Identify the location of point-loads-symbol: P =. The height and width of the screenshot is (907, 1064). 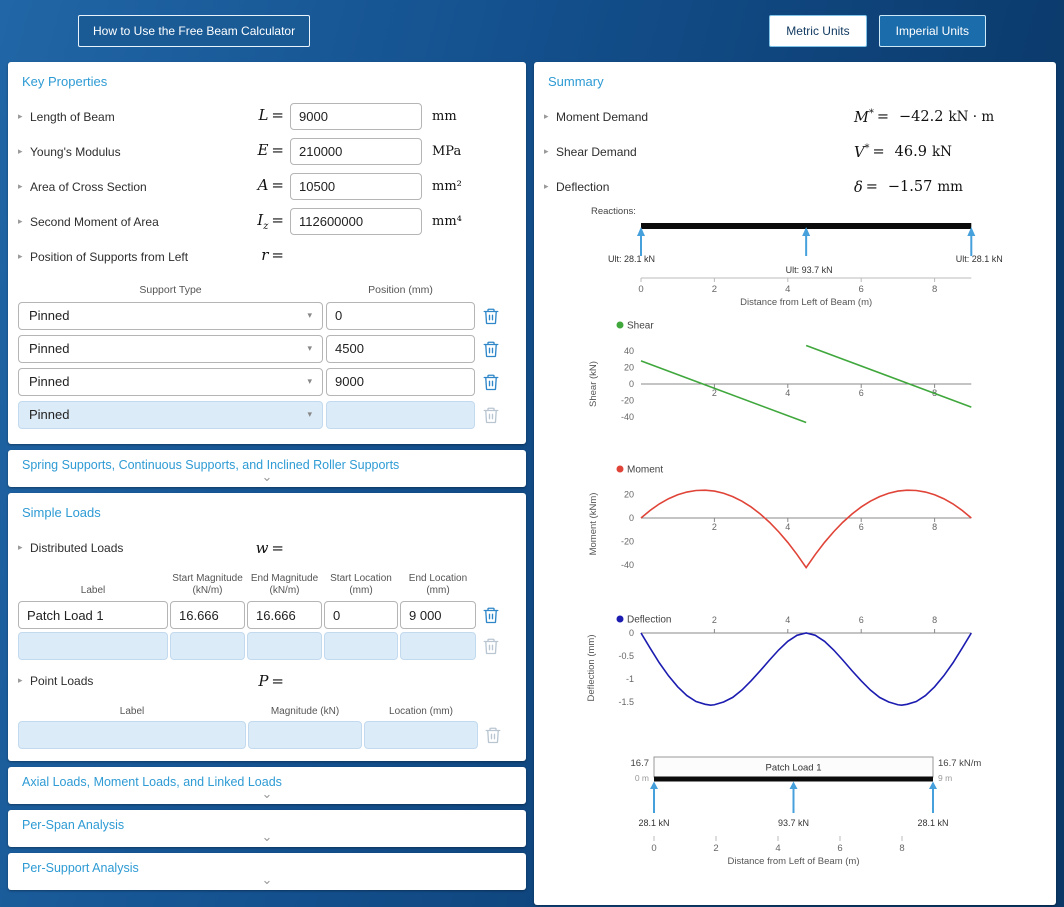
(271, 680).